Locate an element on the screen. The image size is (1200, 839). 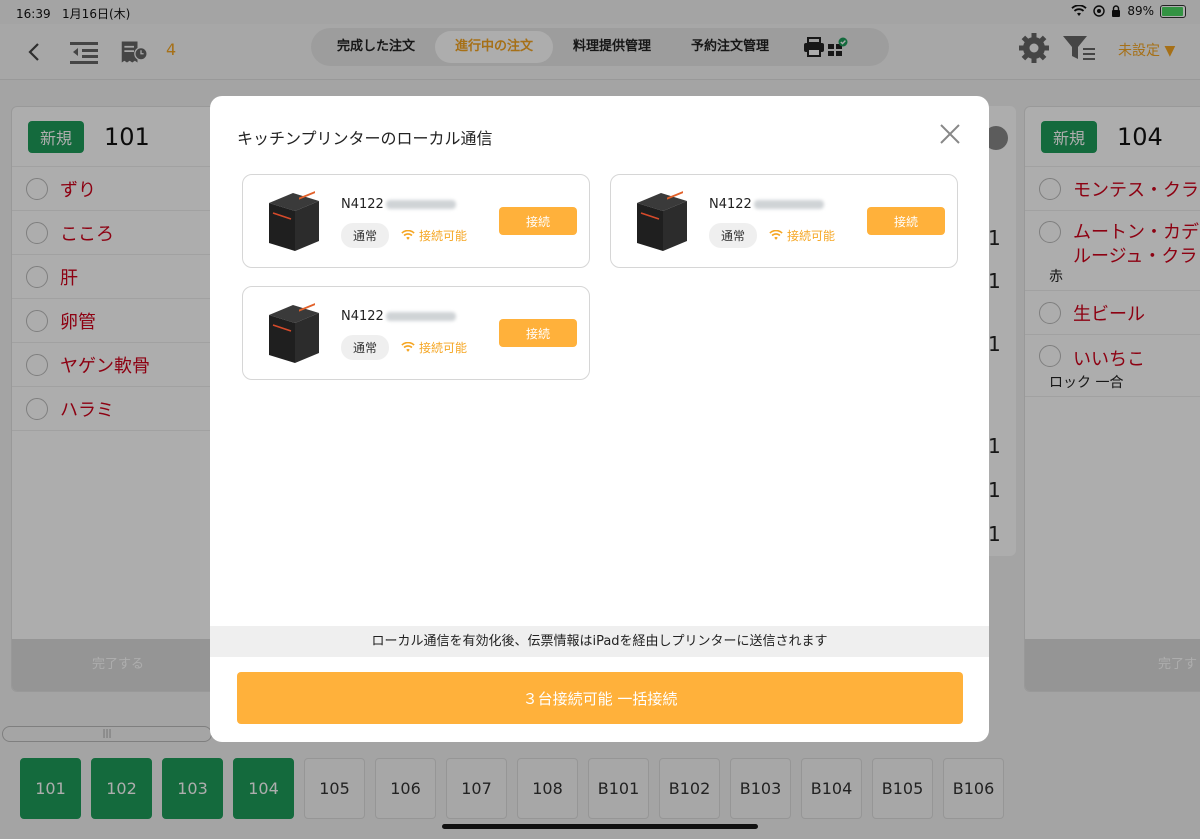
modal-title: キッチンプリンターのローカル通信 is located at coordinates (365, 138).